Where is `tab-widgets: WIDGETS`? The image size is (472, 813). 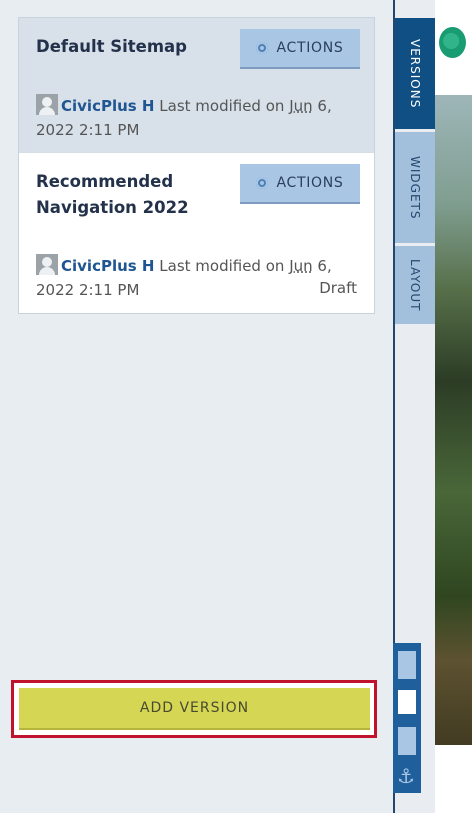
tab-widgets: WIDGETS is located at coordinates (415, 187).